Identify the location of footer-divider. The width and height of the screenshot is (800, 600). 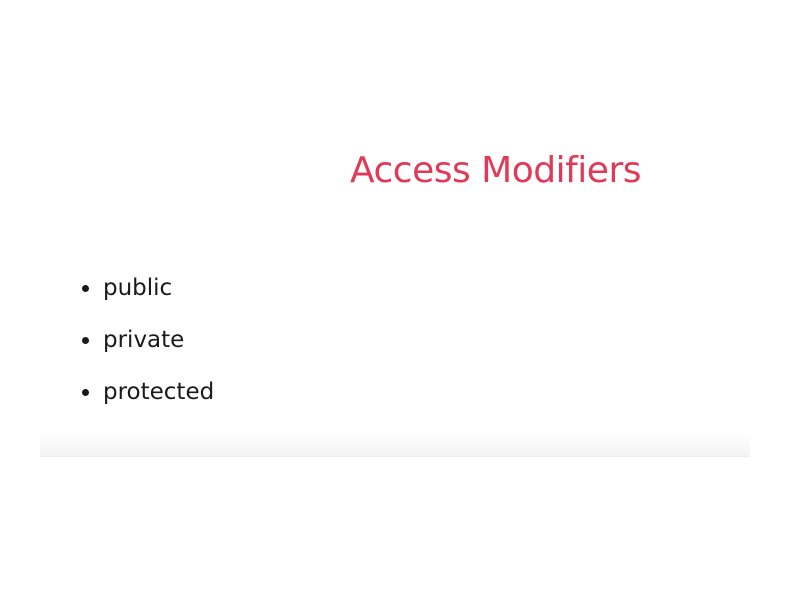
(395, 444).